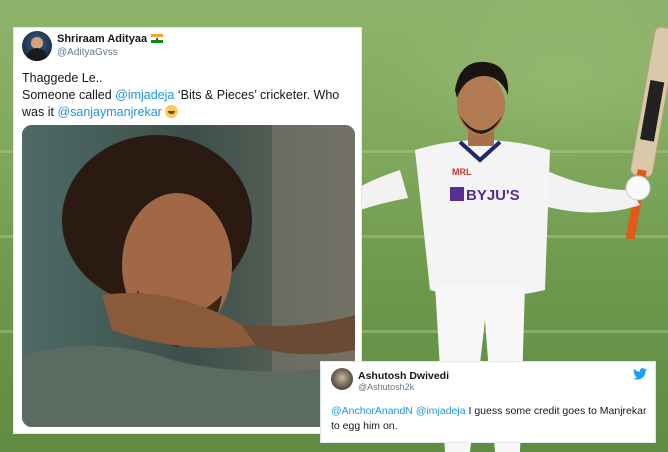 Image resolution: width=668 pixels, height=452 pixels. I want to click on india-flag-icon, so click(157, 38).